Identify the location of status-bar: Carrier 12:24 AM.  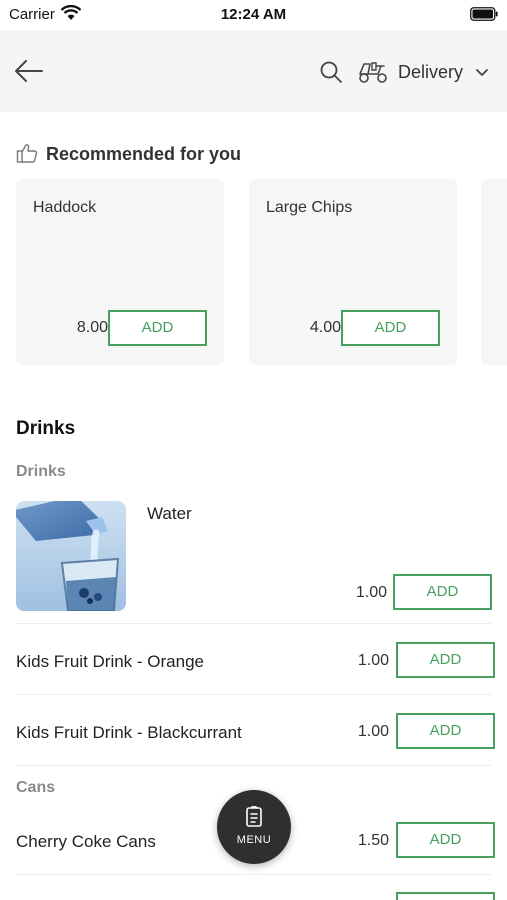
(253, 15).